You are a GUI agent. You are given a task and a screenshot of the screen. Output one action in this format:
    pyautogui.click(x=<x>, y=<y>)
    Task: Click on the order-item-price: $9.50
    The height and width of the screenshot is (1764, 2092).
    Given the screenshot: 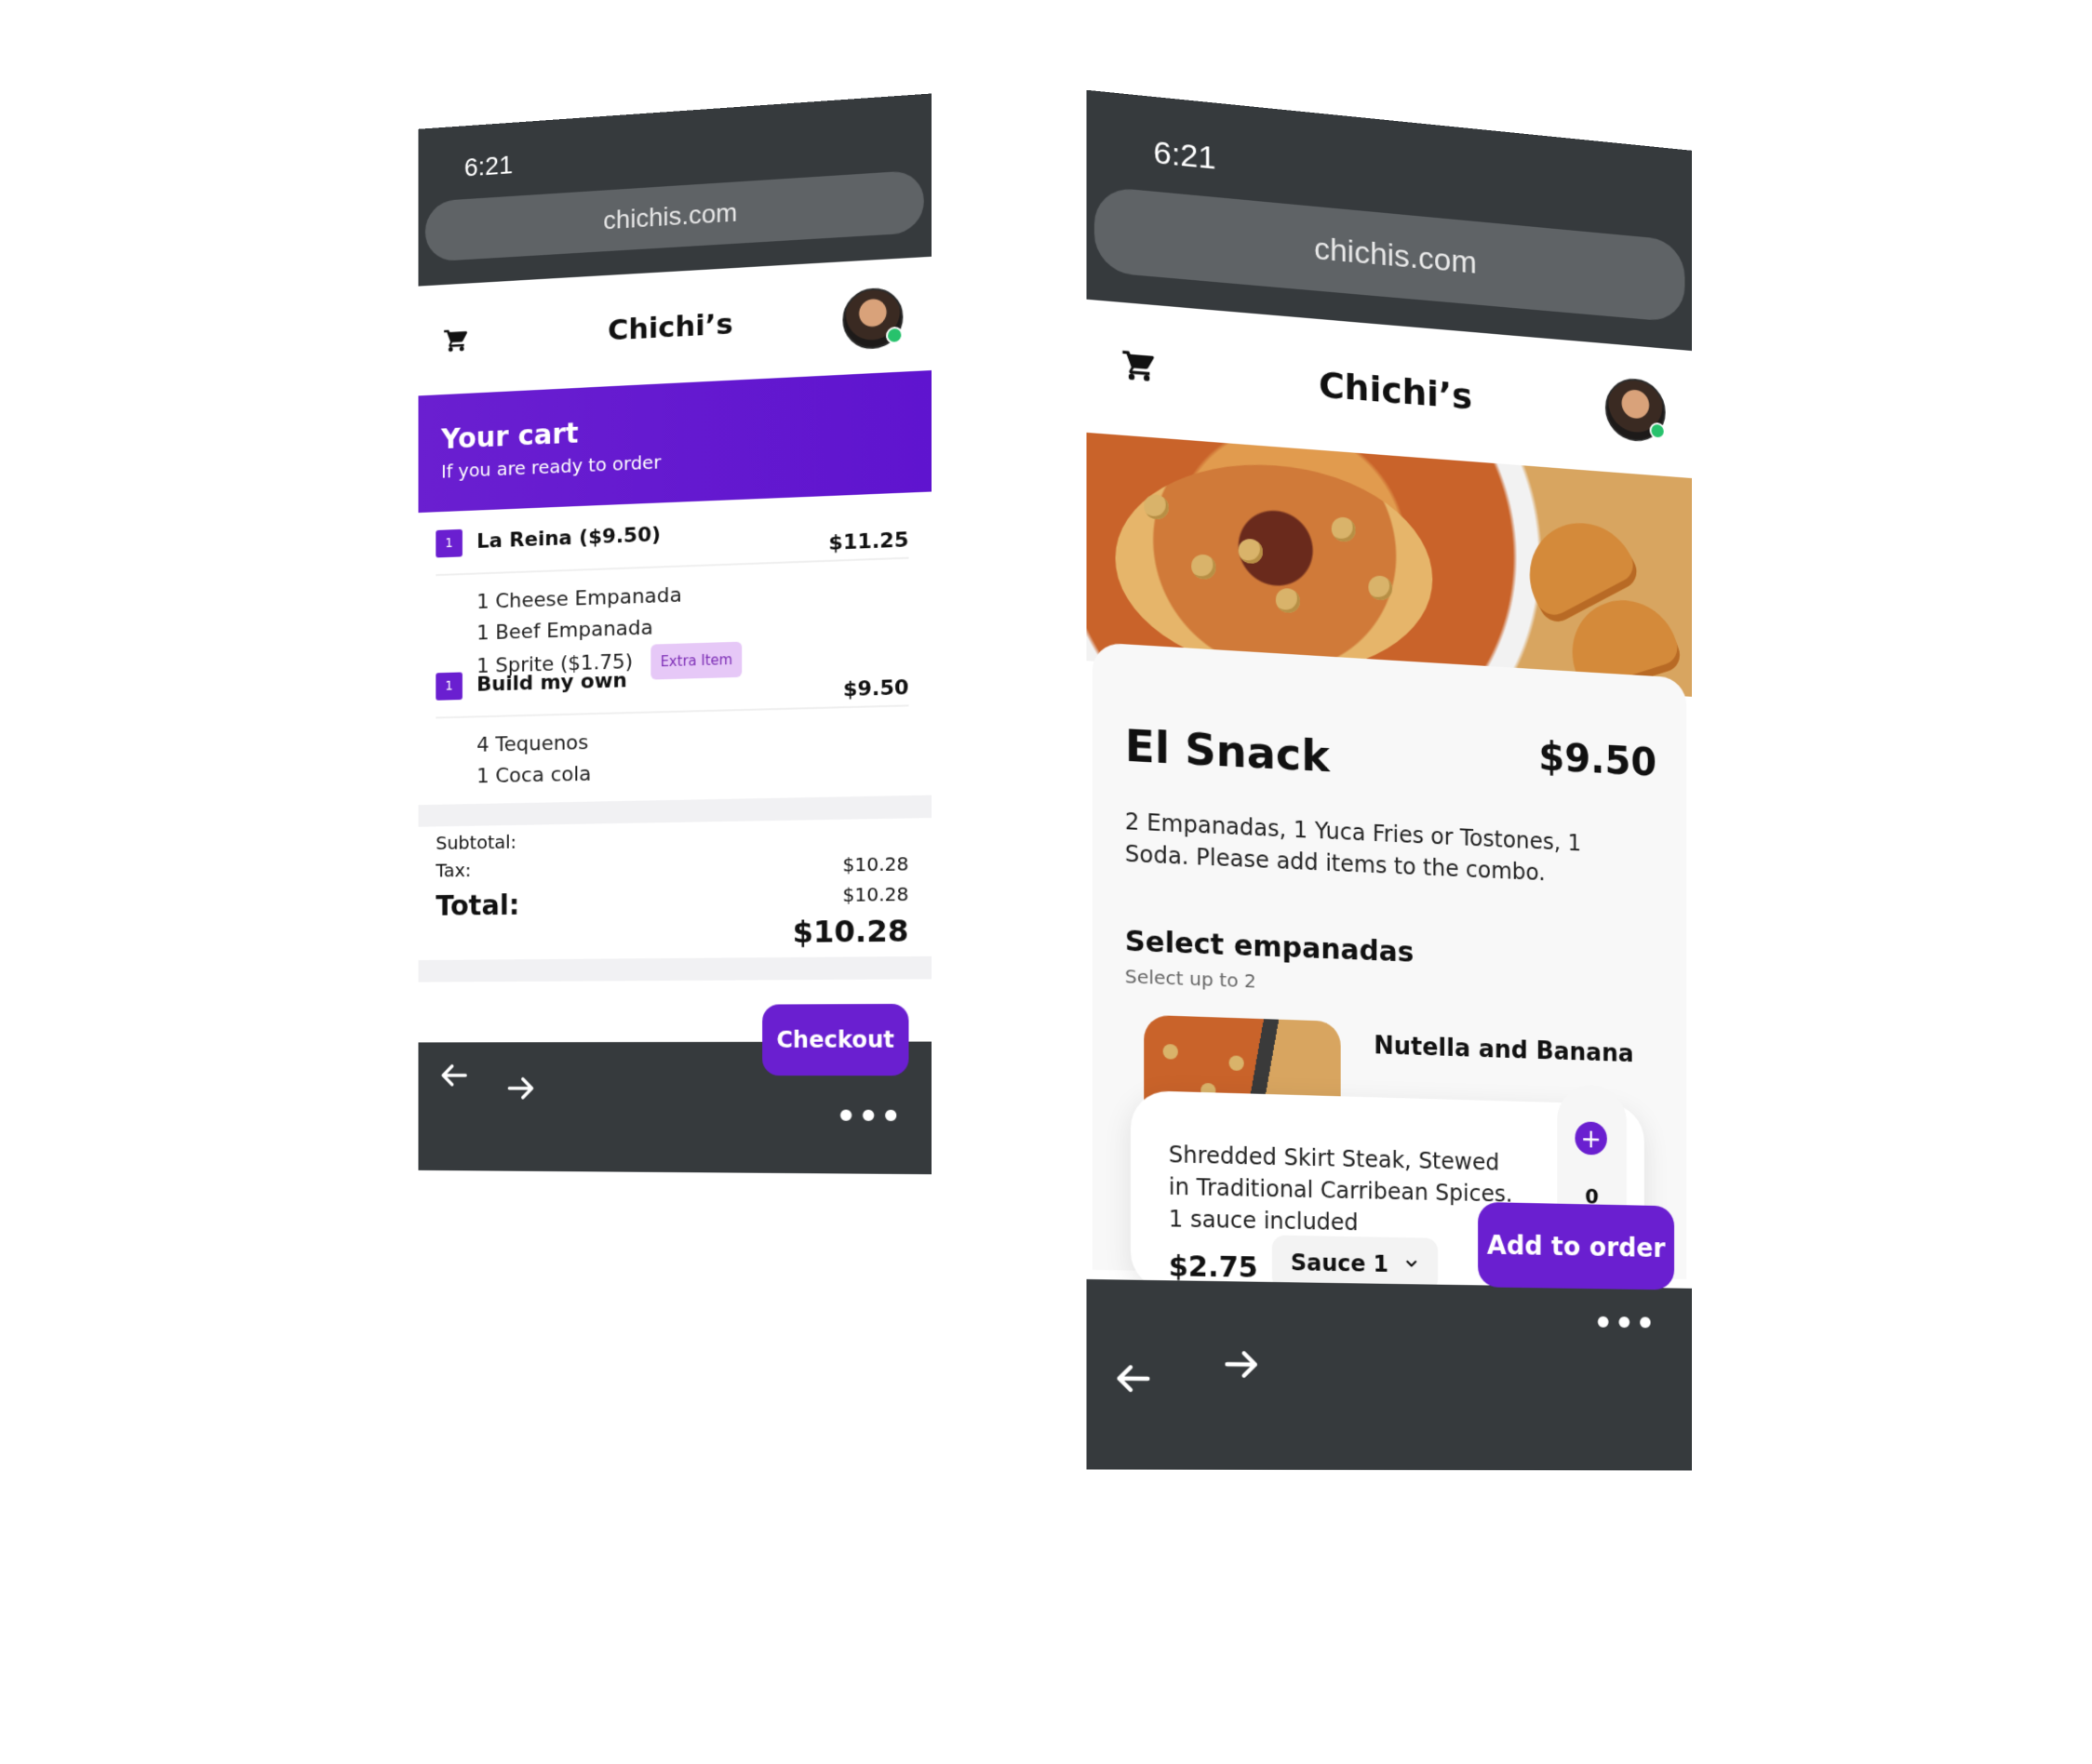 What is the action you would take?
    pyautogui.click(x=875, y=689)
    